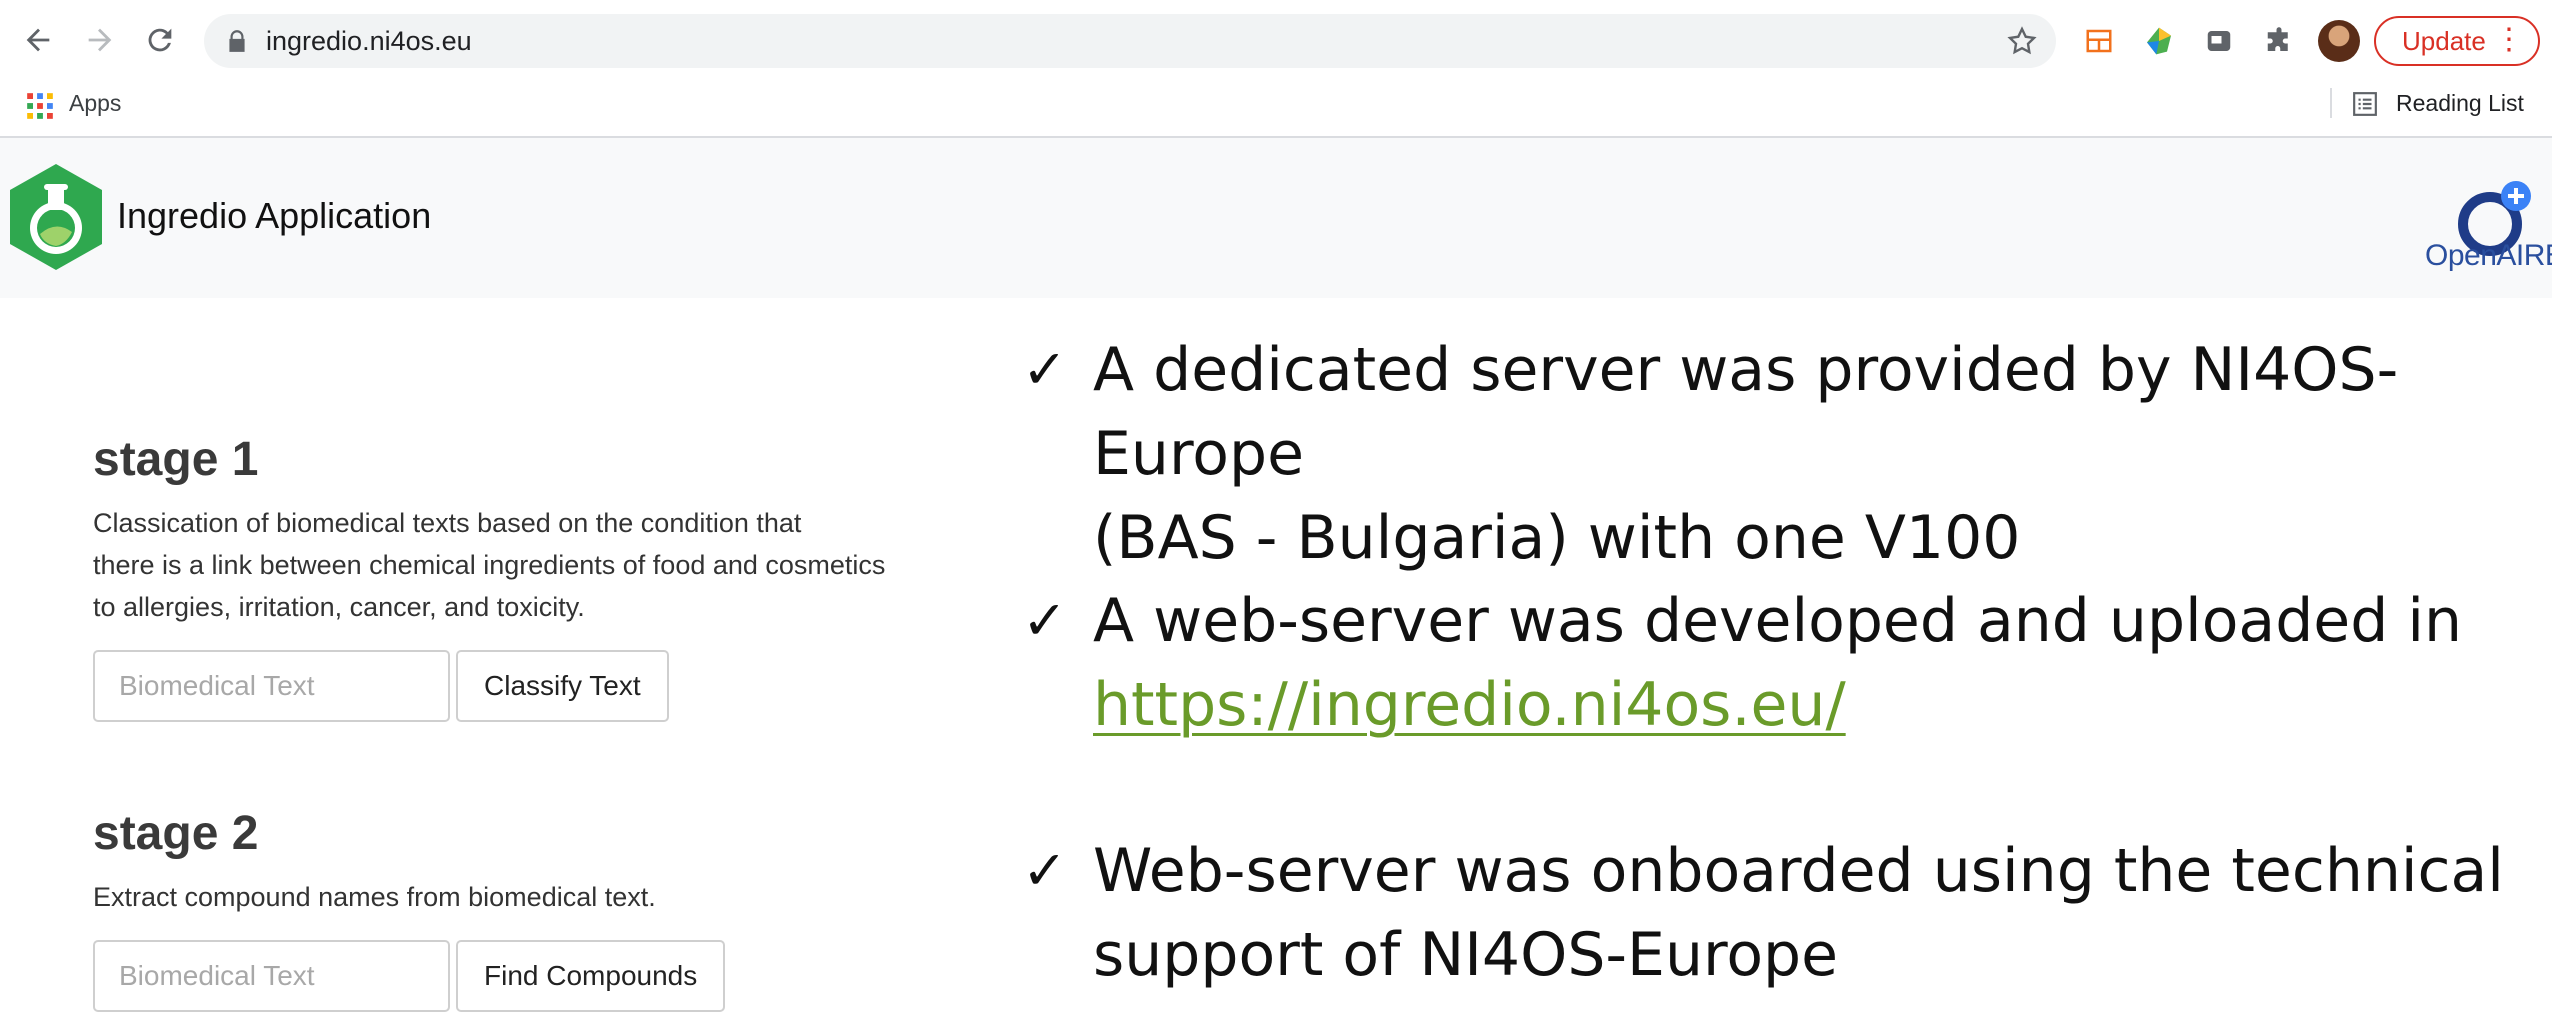 This screenshot has width=2552, height=1012. Describe the element at coordinates (2219, 41) in the screenshot. I see `extension-screen-icon` at that location.